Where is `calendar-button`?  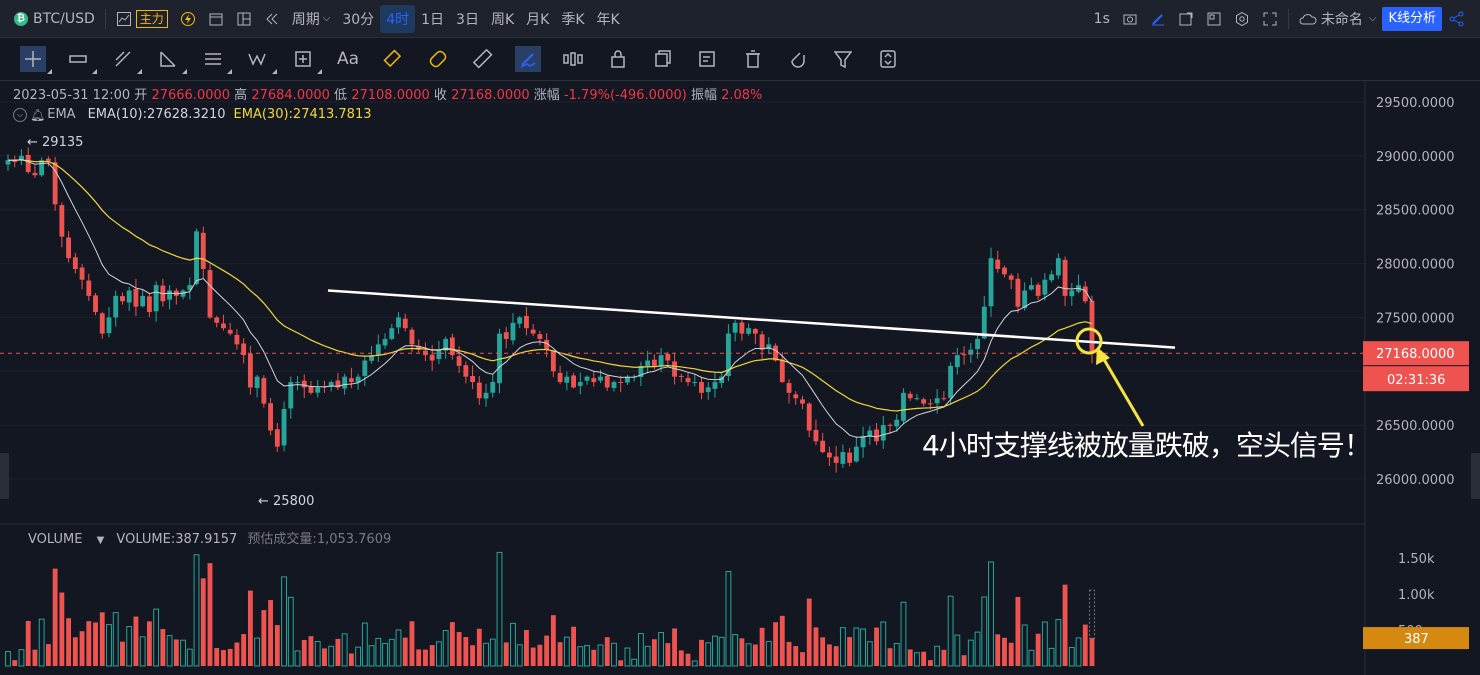
calendar-button is located at coordinates (216, 19).